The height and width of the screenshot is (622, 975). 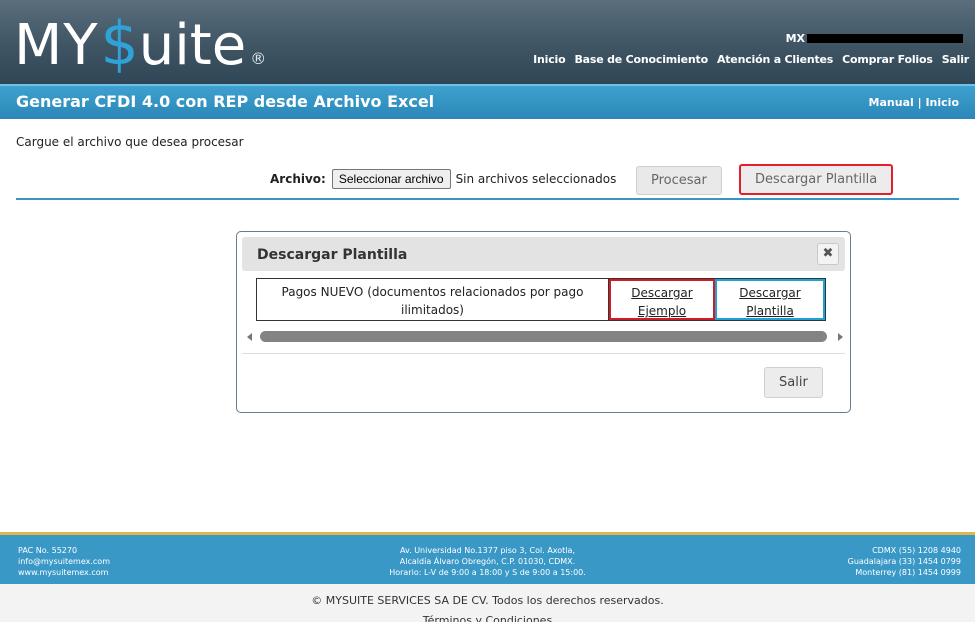 What do you see at coordinates (543, 254) in the screenshot?
I see `dialog-header: Descargar Plantilla ✖` at bounding box center [543, 254].